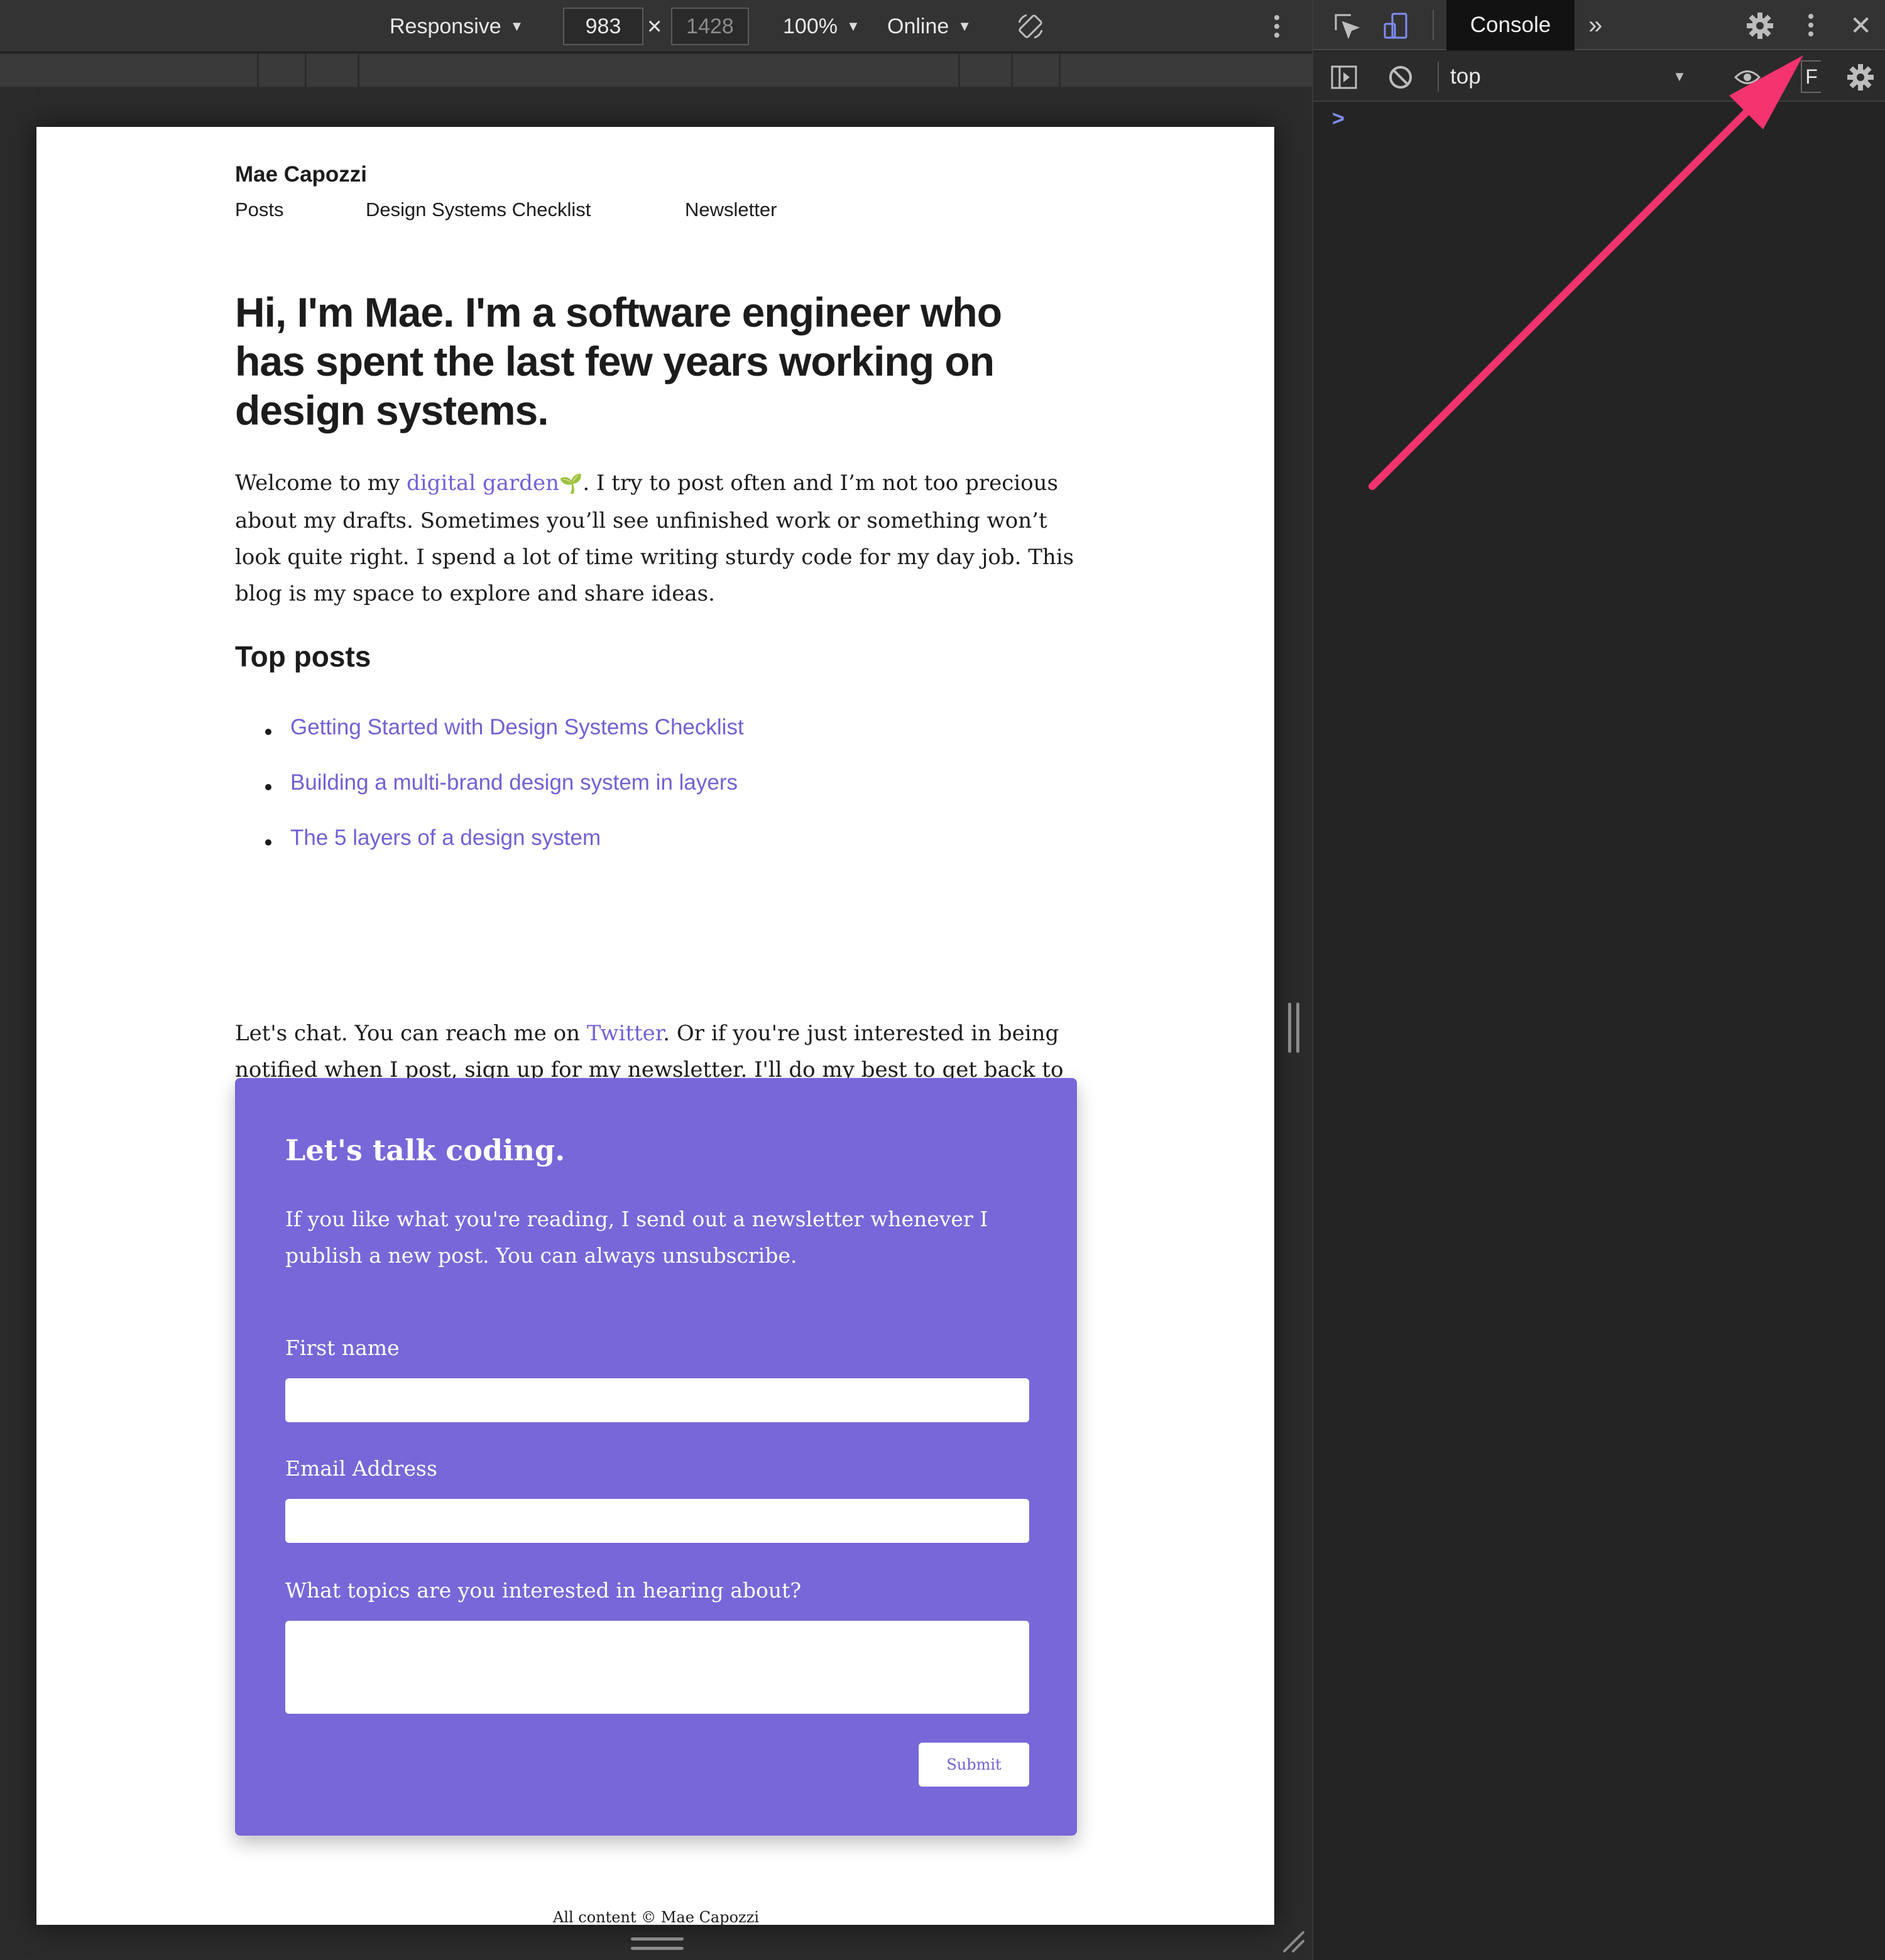  What do you see at coordinates (303, 656) in the screenshot?
I see `top-posts-heading: Top posts` at bounding box center [303, 656].